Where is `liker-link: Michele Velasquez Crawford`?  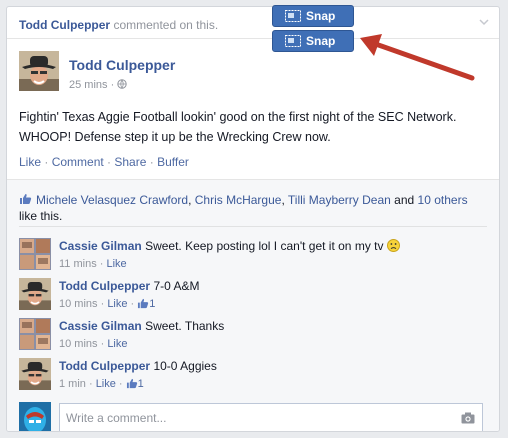
liker-link: Michele Velasquez Crawford is located at coordinates (112, 200).